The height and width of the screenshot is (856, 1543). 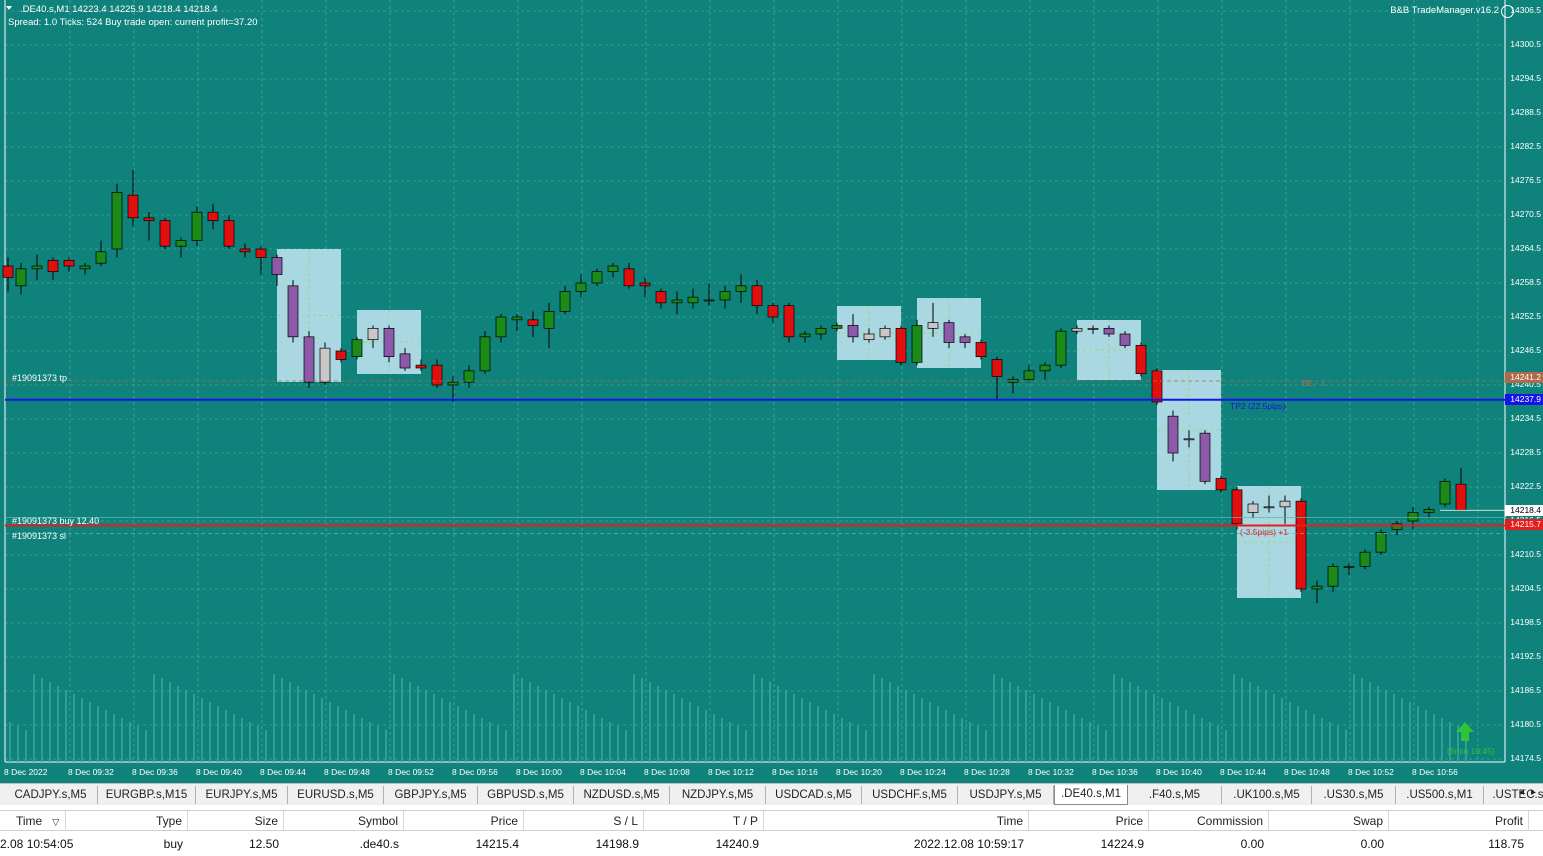 I want to click on price-axis-label: 14192.5, so click(x=1525, y=656).